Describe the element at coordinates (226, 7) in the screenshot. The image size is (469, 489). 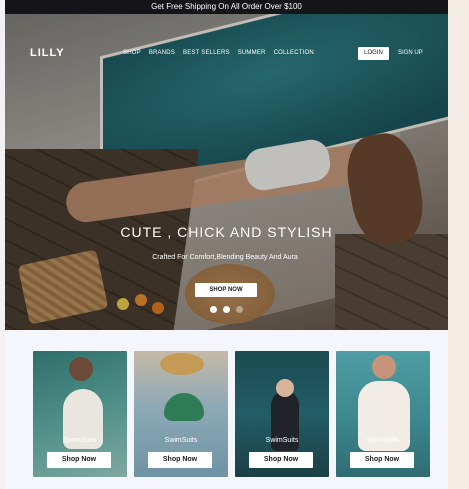
I see `announcement-bar: Get Free Shipping On All Order Over $100` at that location.